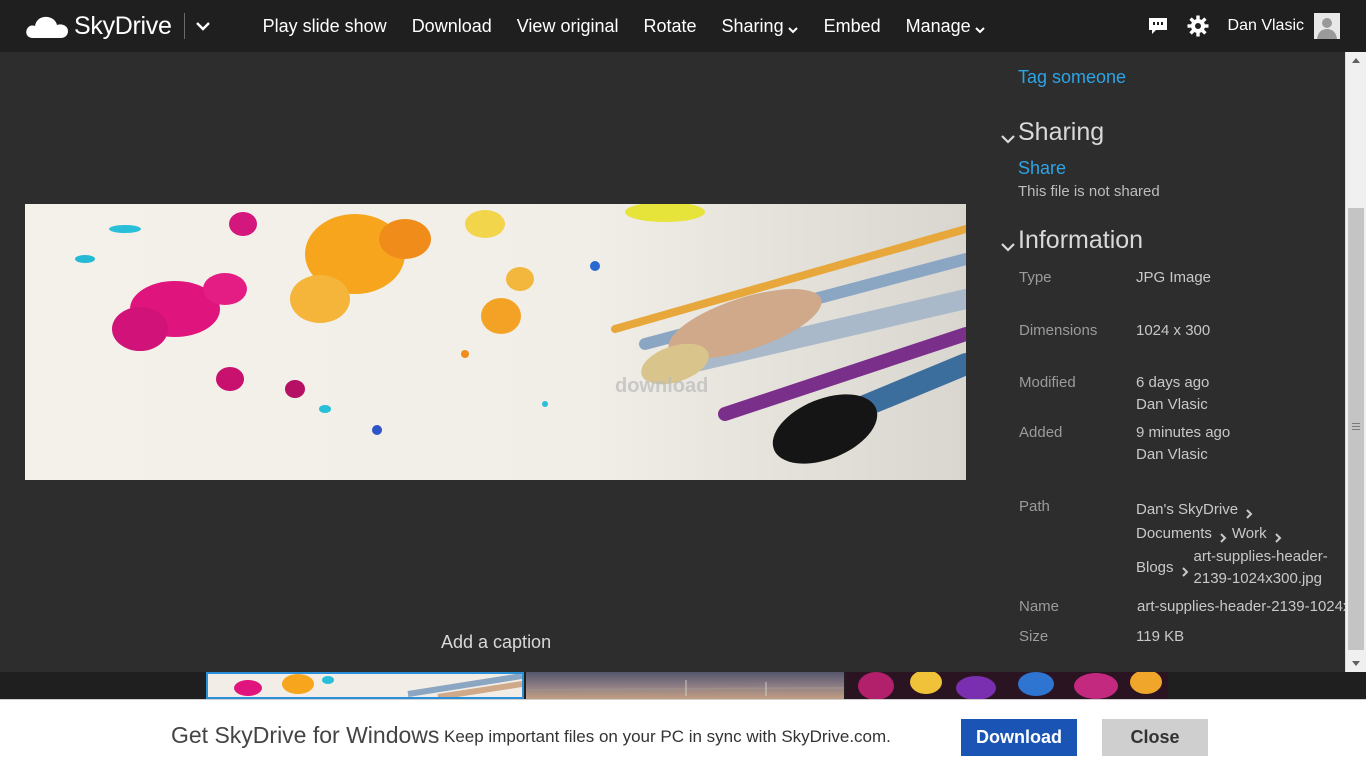  What do you see at coordinates (852, 26) in the screenshot?
I see `embed-command: Embed` at bounding box center [852, 26].